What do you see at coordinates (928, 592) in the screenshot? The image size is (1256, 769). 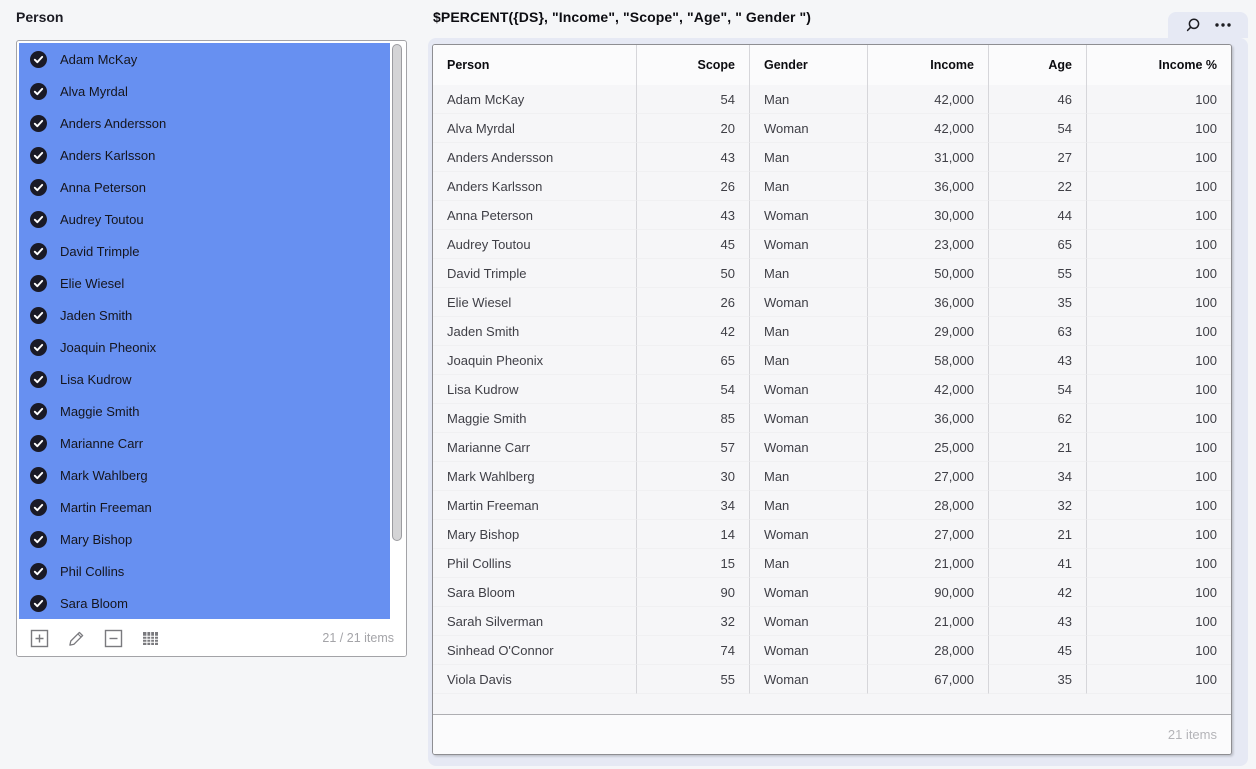 I see `cell-income: 90,000` at bounding box center [928, 592].